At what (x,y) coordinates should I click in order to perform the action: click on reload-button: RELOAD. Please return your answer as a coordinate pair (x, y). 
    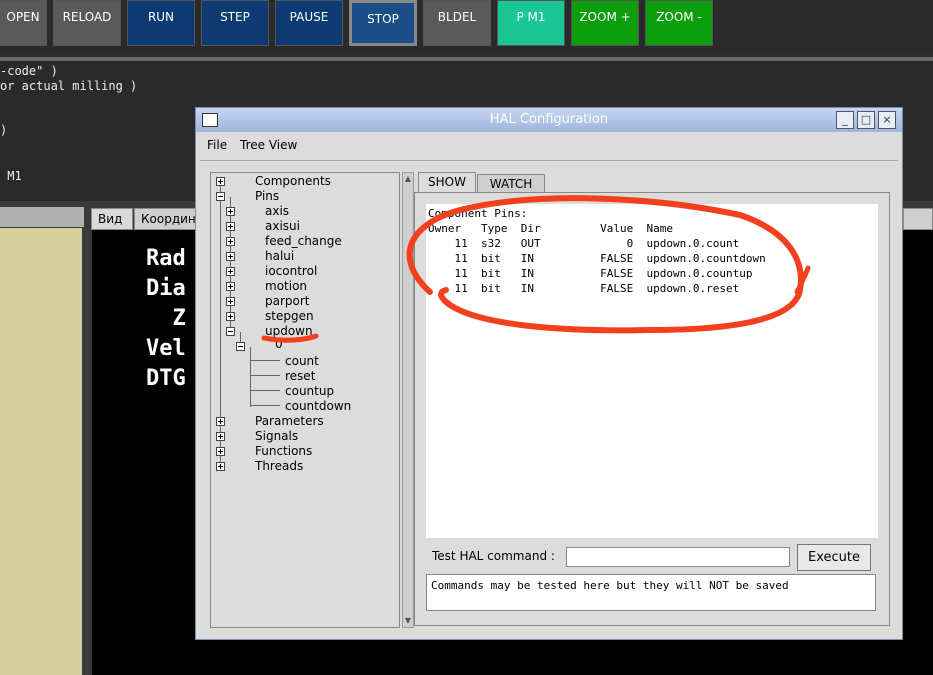
    Looking at the image, I should click on (87, 23).